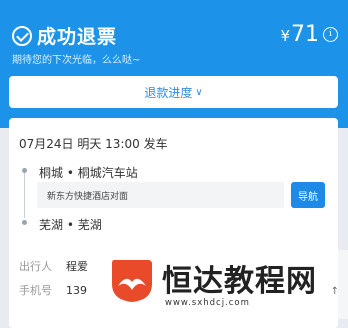 The width and height of the screenshot is (348, 328). What do you see at coordinates (24, 222) in the screenshot?
I see `arrival-dot` at bounding box center [24, 222].